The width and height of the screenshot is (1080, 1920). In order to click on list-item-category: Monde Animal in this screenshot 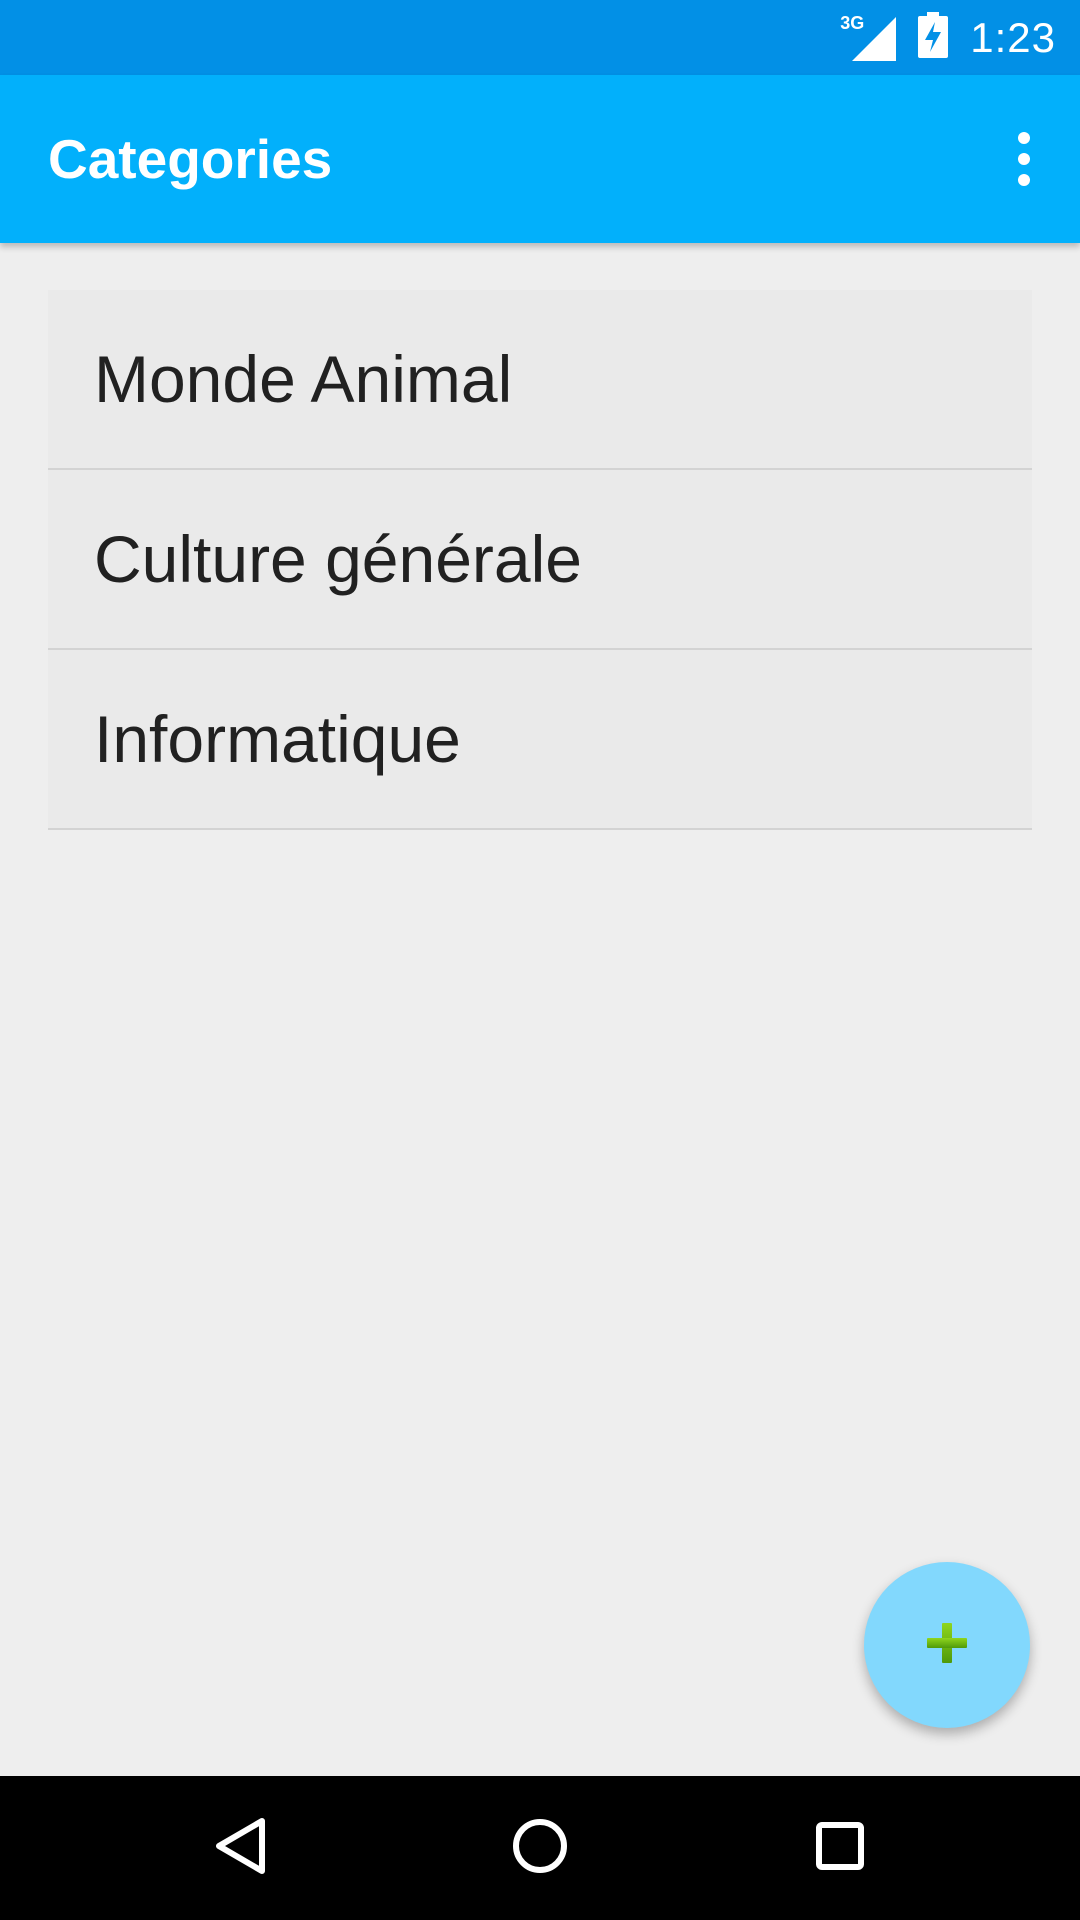, I will do `click(540, 380)`.